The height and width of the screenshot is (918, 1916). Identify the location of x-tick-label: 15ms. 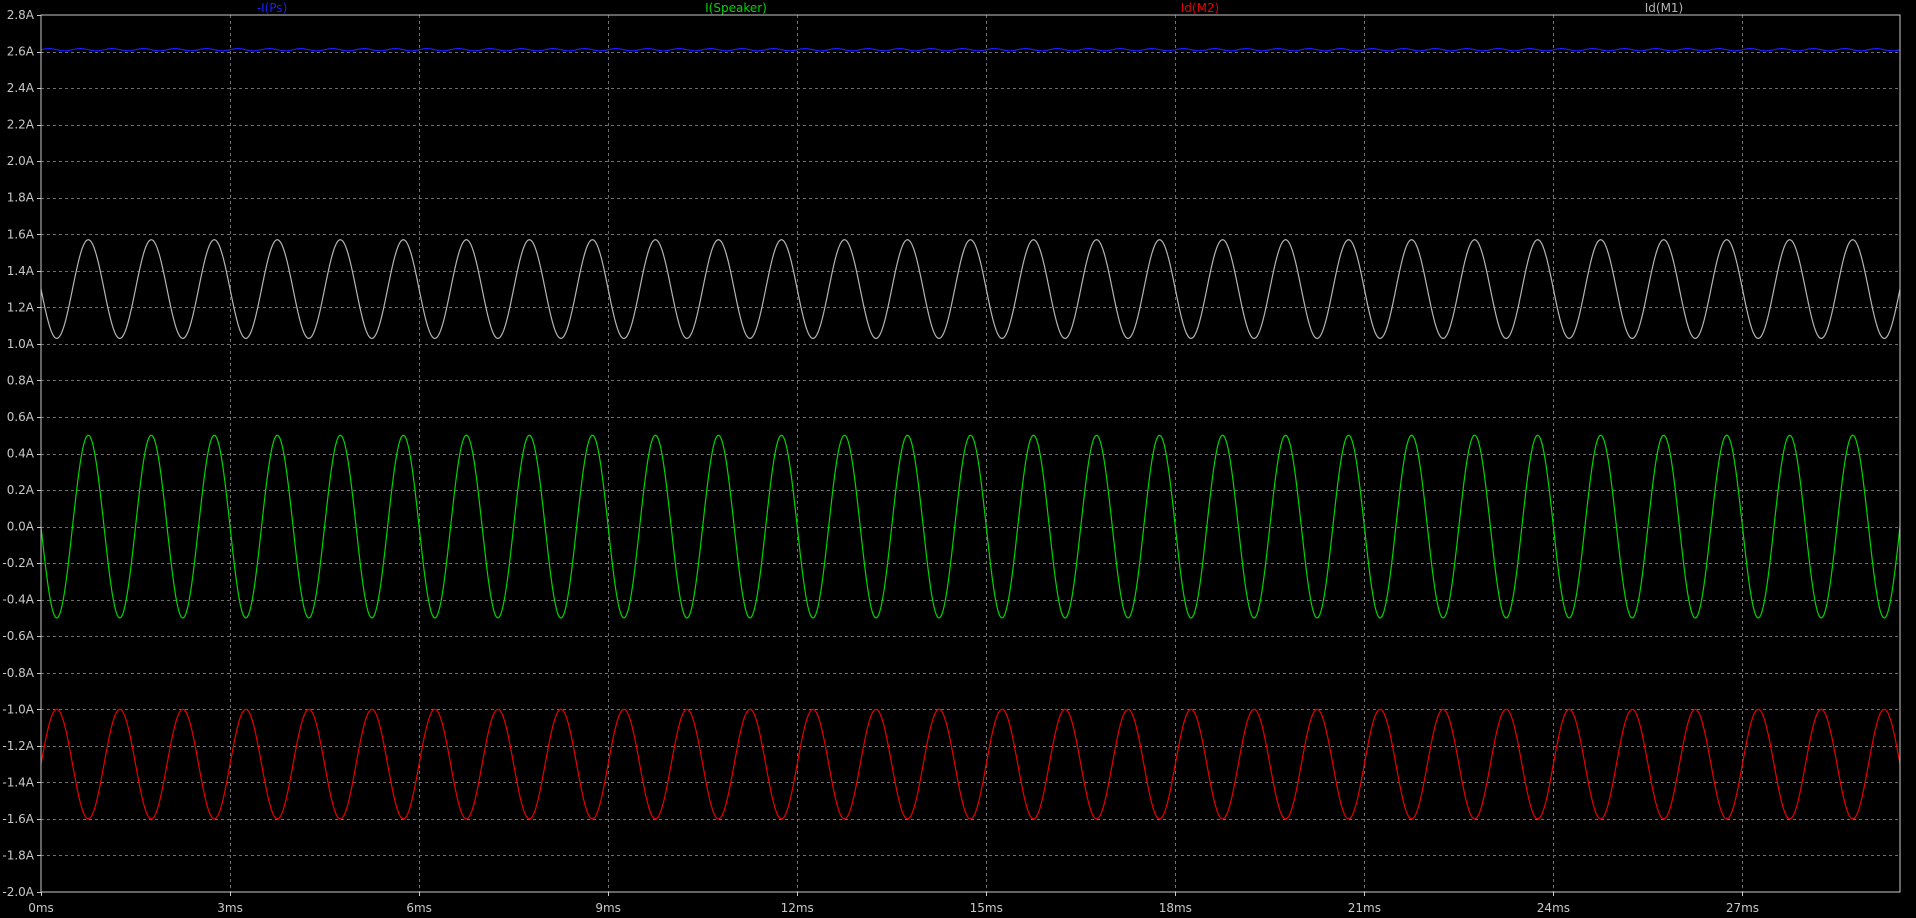
(986, 908).